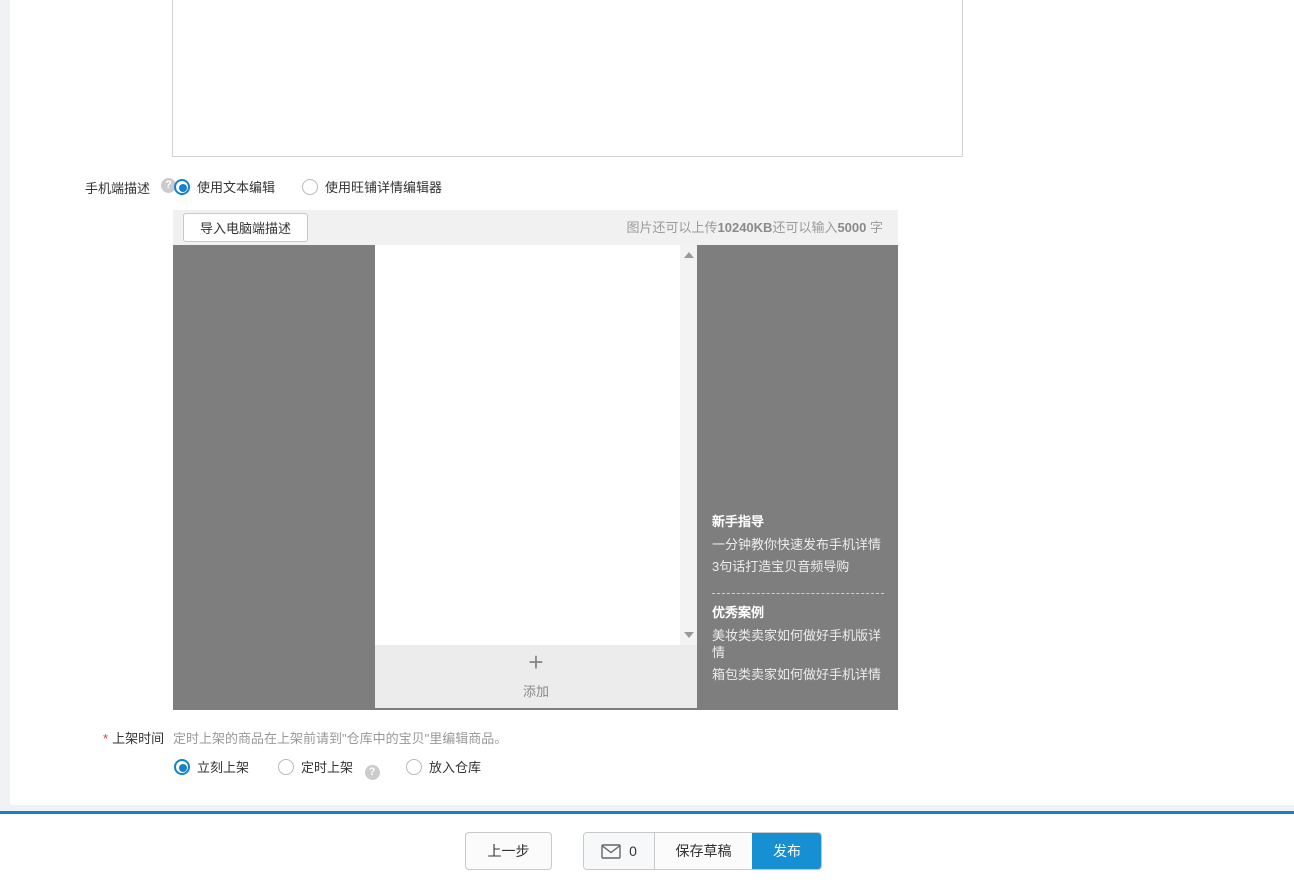 This screenshot has width=1294, height=884. Describe the element at coordinates (798, 674) in the screenshot. I see `case-link: 箱包类卖家如何做好手机详情` at that location.